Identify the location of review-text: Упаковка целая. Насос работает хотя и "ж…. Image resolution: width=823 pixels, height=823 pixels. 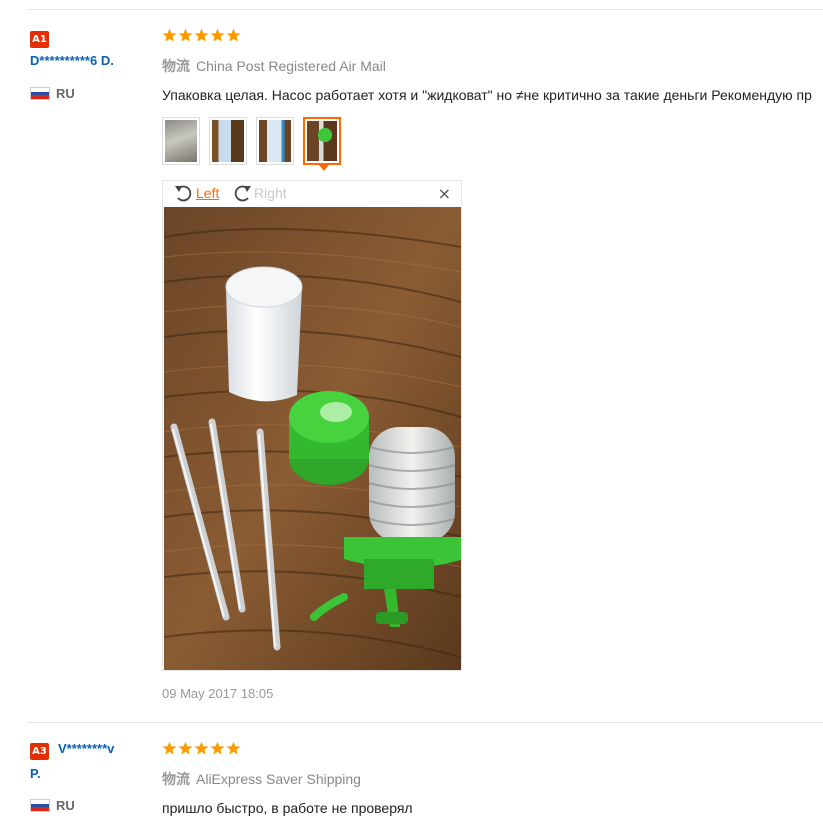
(487, 95).